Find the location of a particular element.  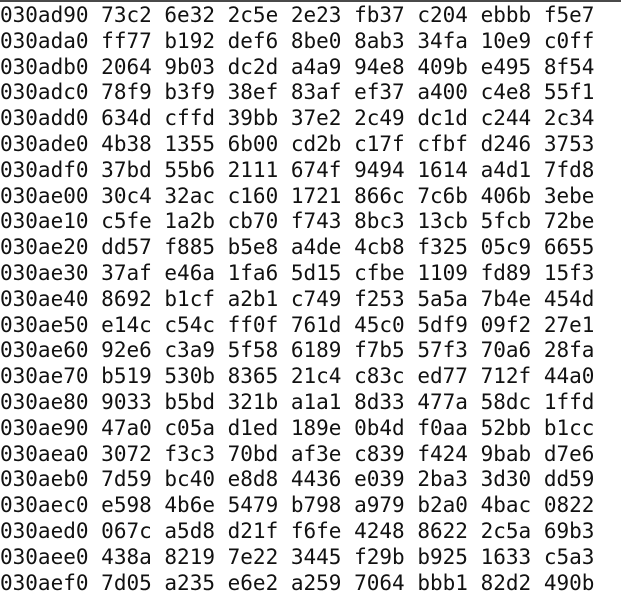

hexdump-word: c749 is located at coordinates (316, 298).